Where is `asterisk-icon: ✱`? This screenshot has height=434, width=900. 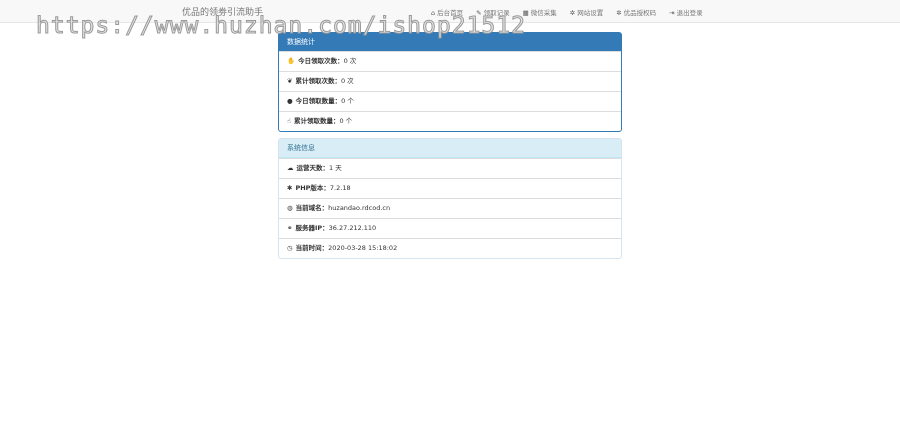 asterisk-icon: ✱ is located at coordinates (290, 188).